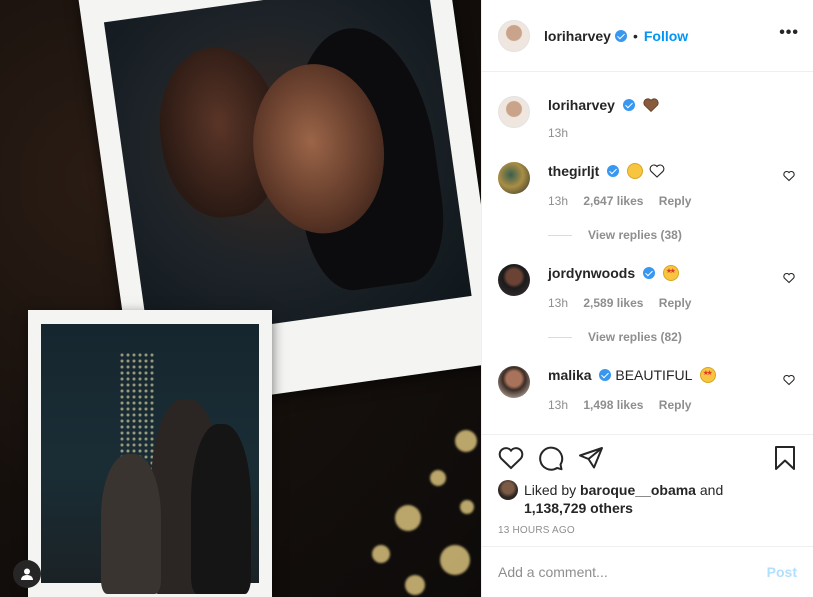 Image resolution: width=813 pixels, height=597 pixels. What do you see at coordinates (613, 201) in the screenshot?
I see `comment-likes: 2,647 likes` at bounding box center [613, 201].